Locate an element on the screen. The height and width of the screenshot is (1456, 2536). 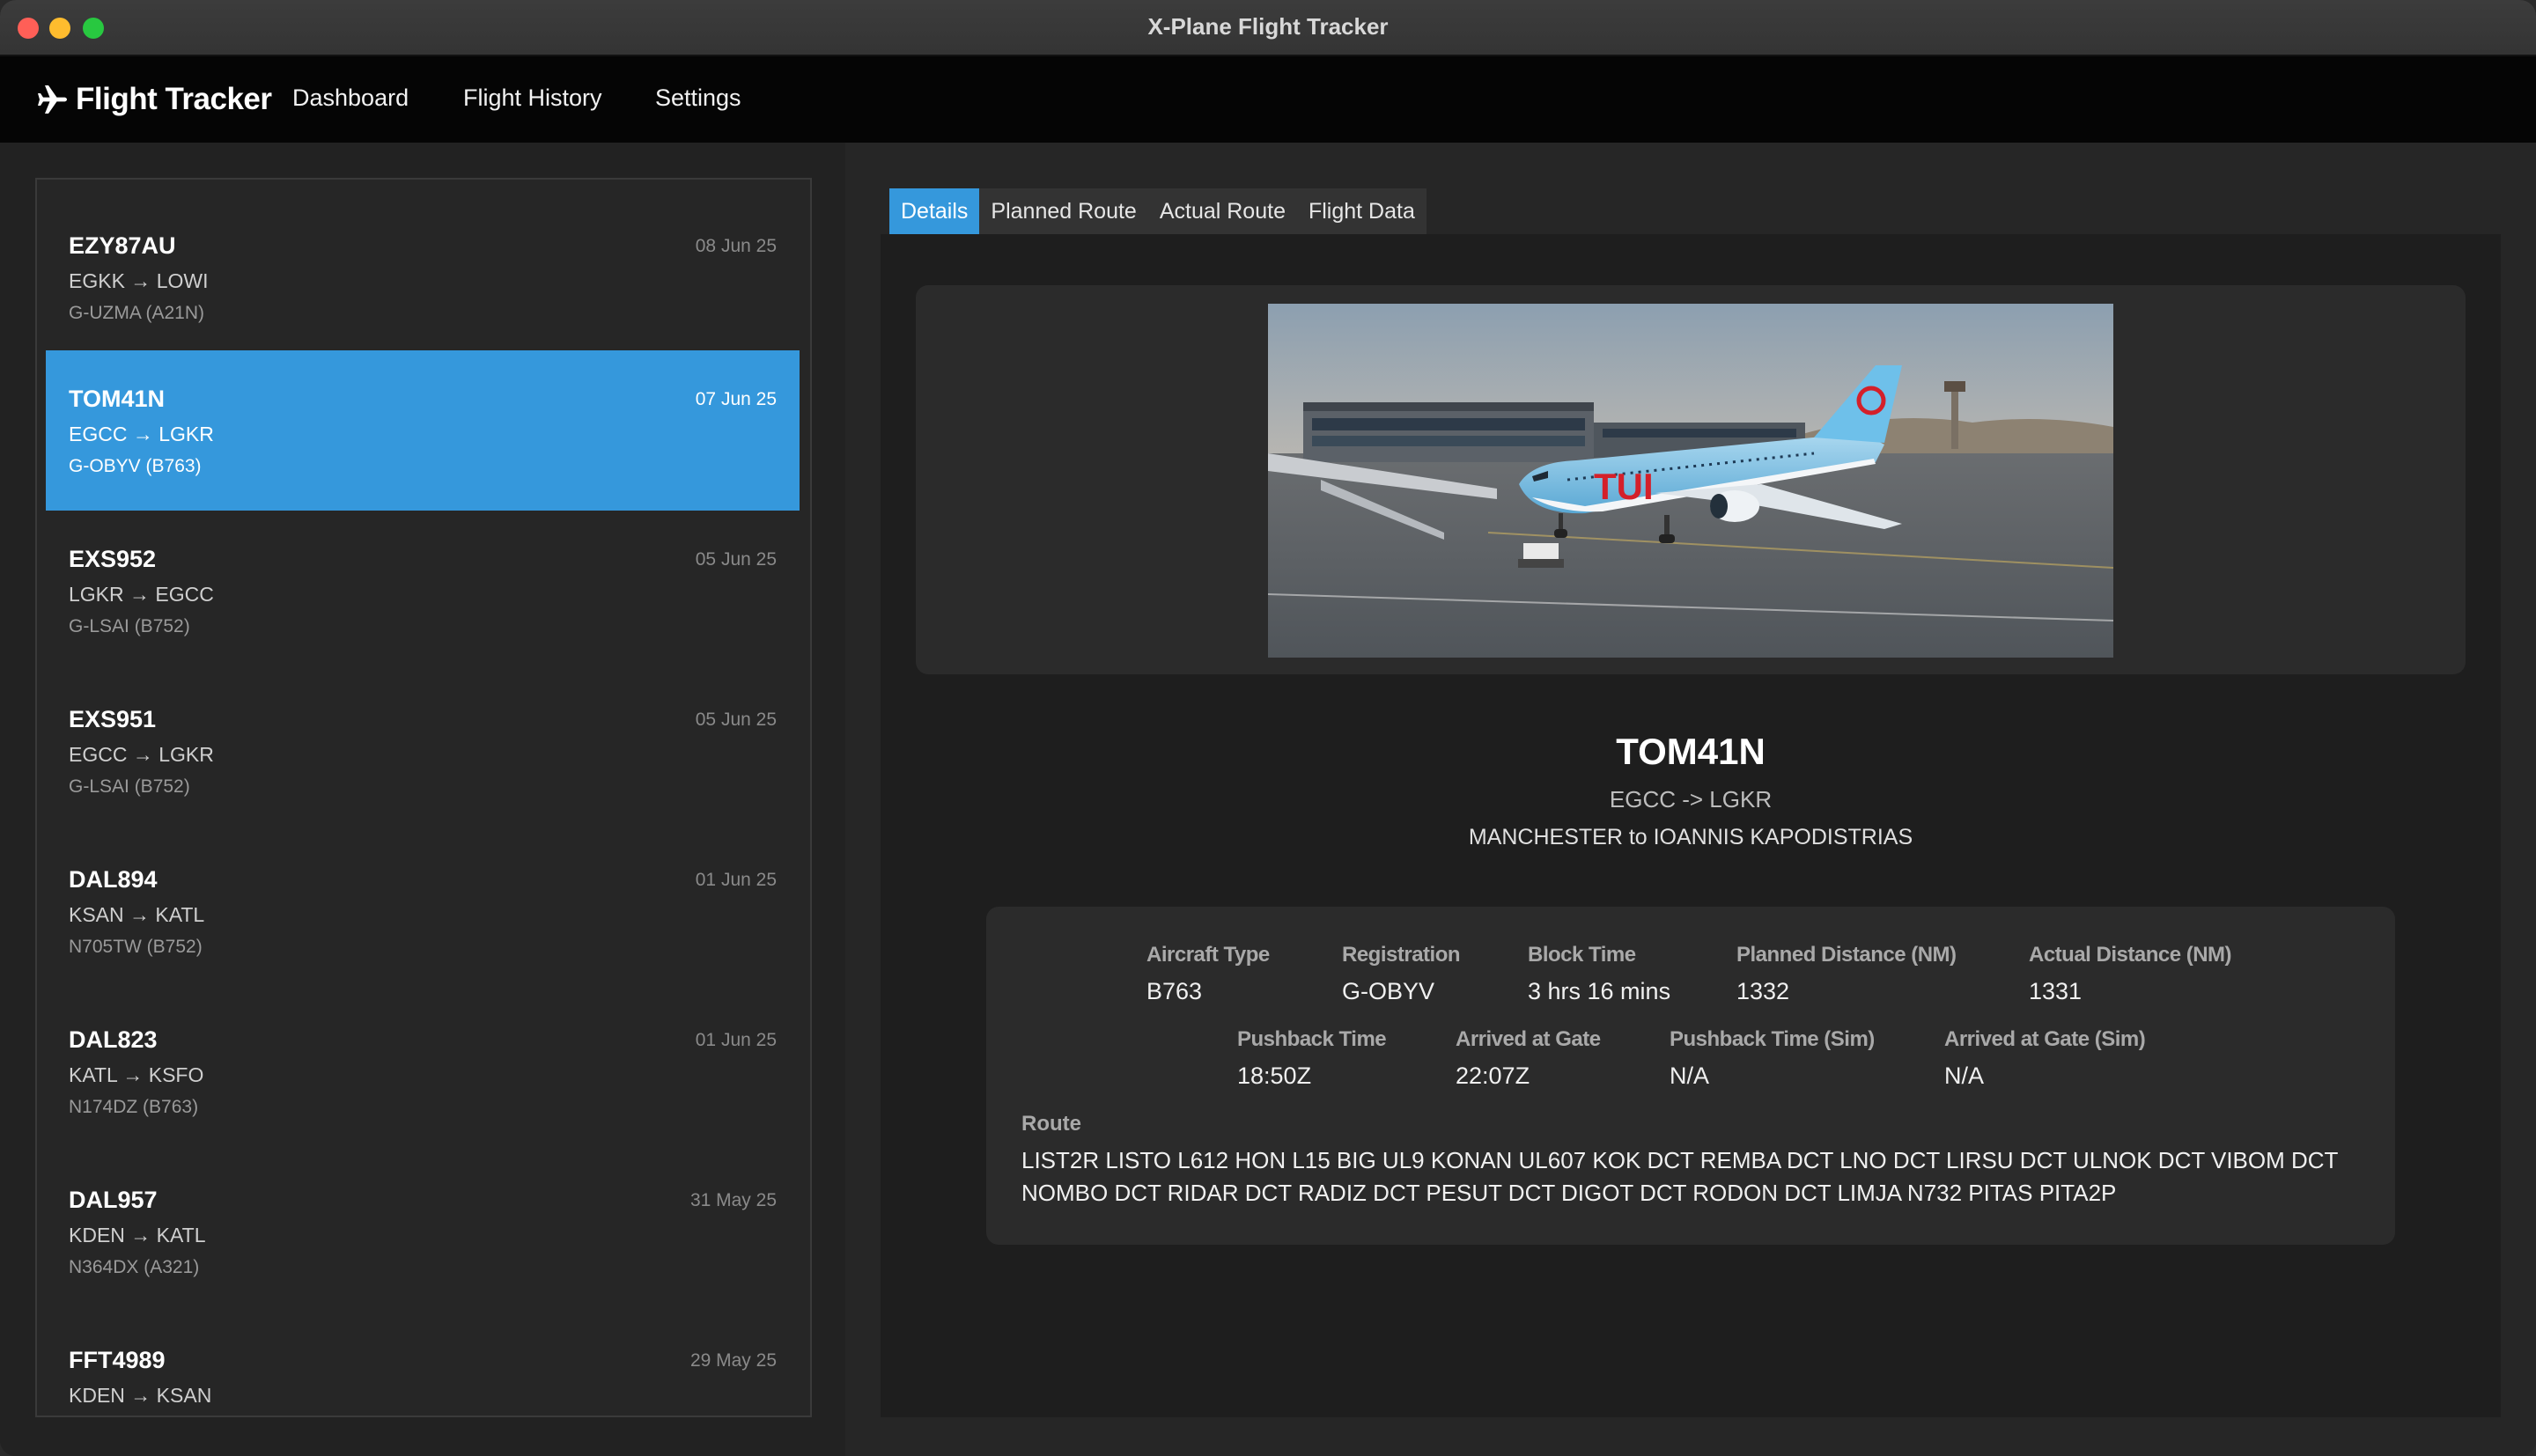
flight-callsign: TOM41N is located at coordinates (118, 399).